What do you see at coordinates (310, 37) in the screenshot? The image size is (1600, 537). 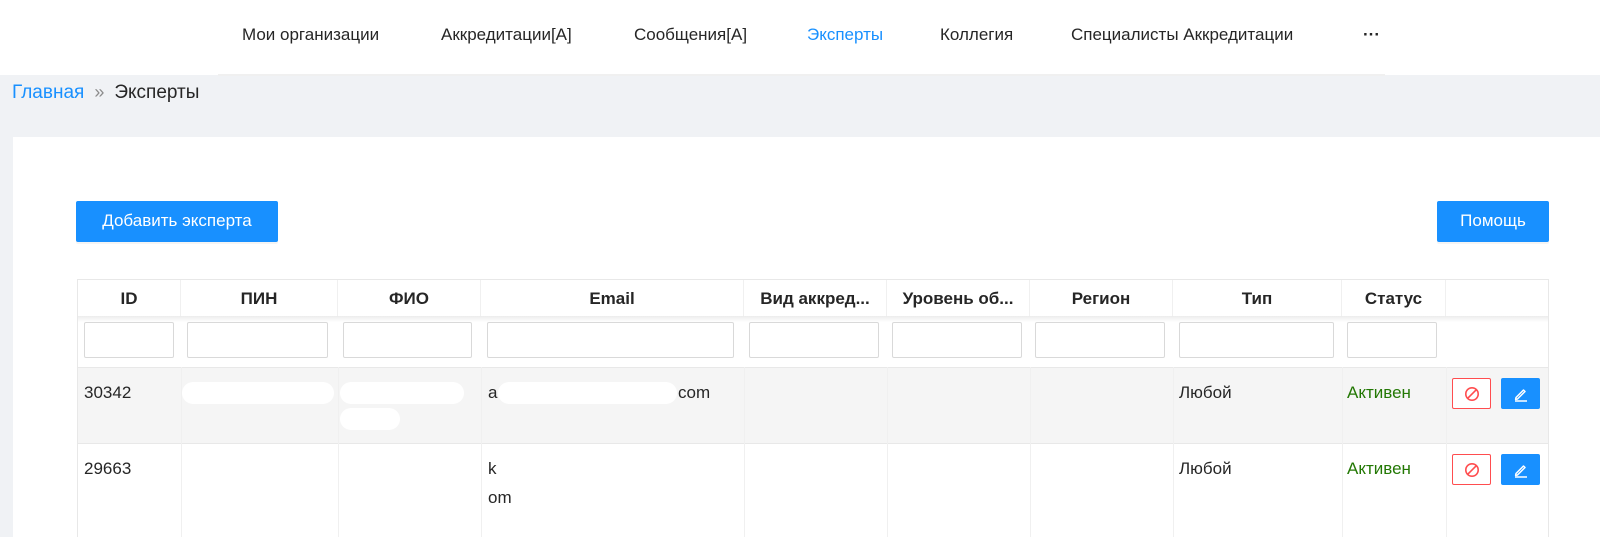 I see `nav-item-my-organizations: Мои организации` at bounding box center [310, 37].